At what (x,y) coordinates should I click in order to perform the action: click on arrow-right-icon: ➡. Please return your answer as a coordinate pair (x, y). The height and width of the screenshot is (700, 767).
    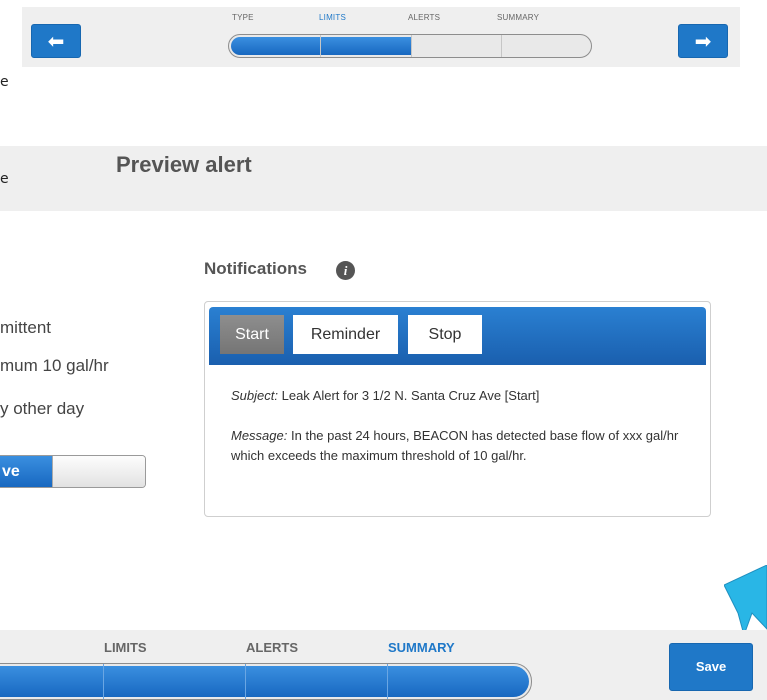
    Looking at the image, I should click on (703, 41).